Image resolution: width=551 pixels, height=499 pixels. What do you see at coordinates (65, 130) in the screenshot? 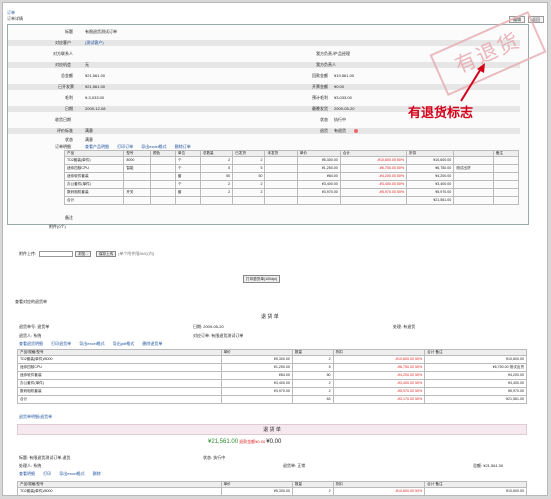
I see `rating-label: 评价标准` at bounding box center [65, 130].